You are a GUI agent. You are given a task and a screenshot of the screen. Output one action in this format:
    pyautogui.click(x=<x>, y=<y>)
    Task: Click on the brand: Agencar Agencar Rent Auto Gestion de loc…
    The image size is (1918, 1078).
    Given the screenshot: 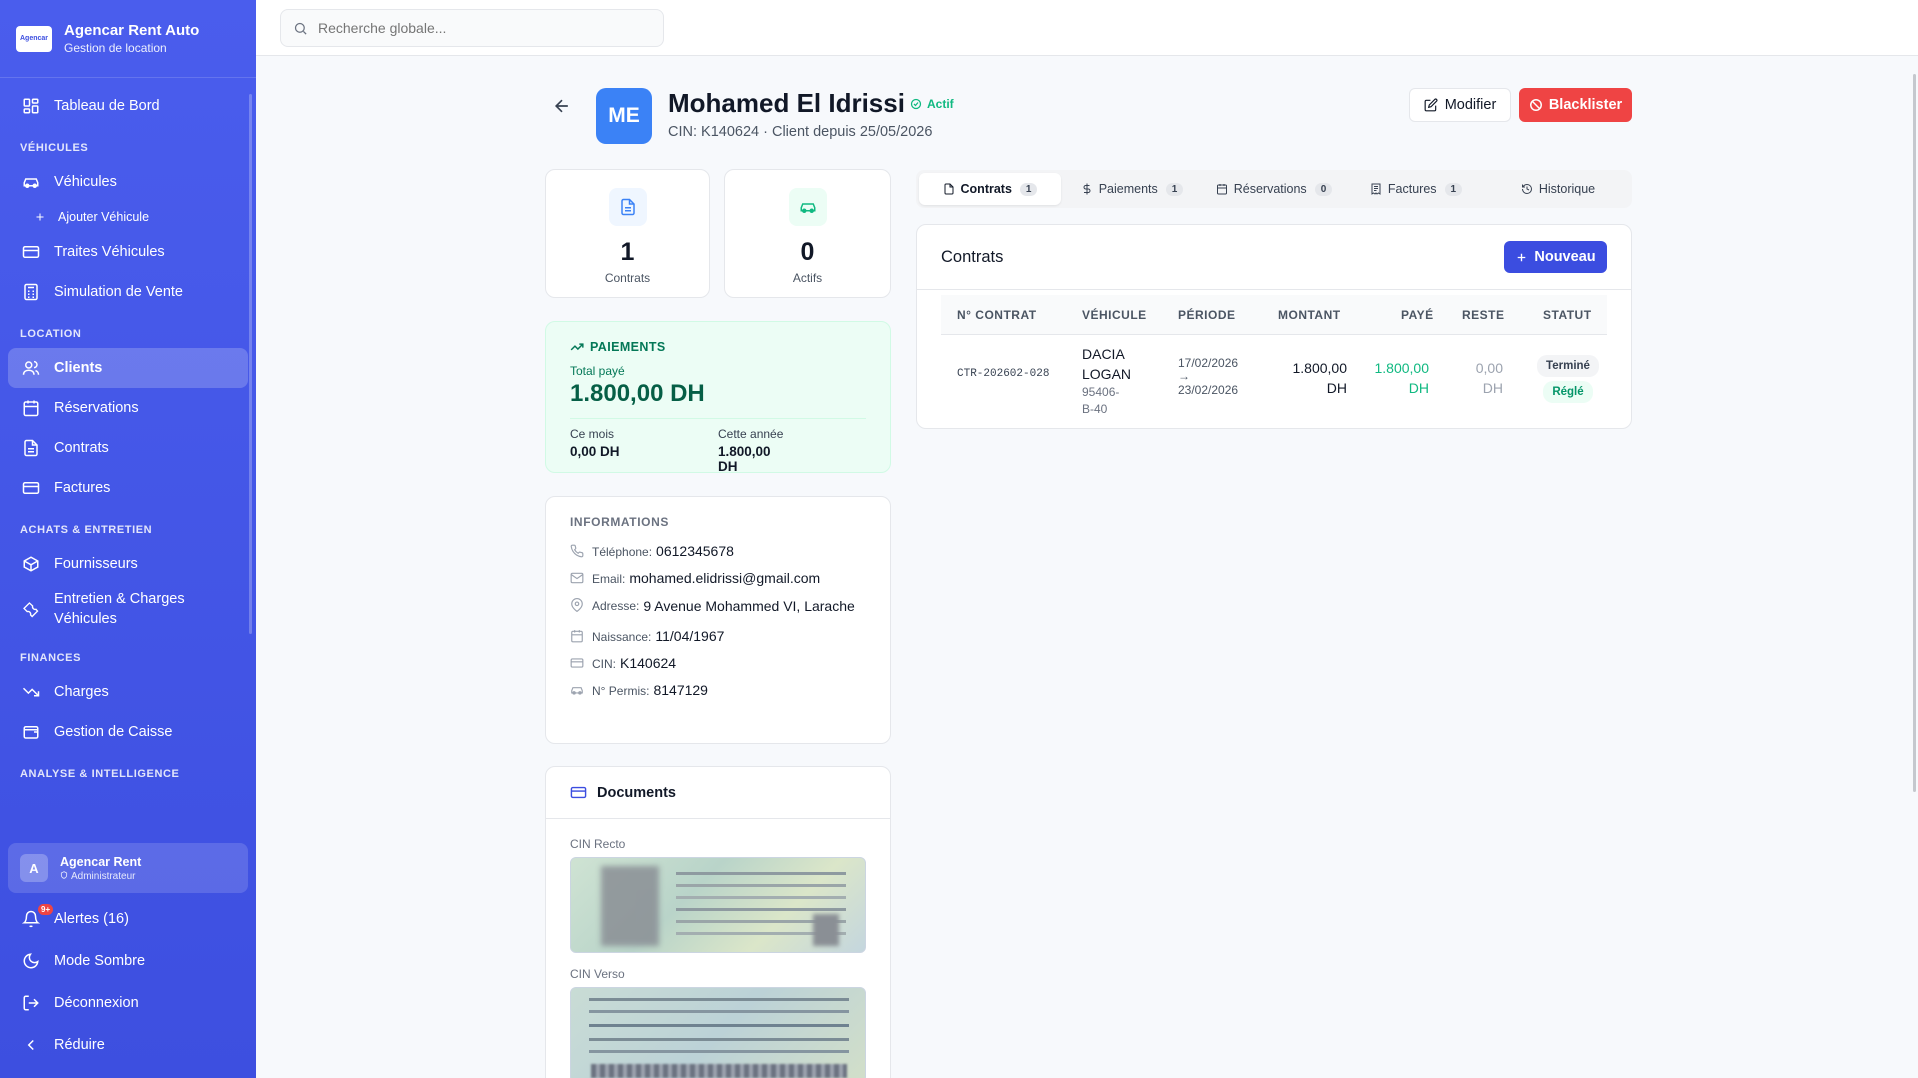 What is the action you would take?
    pyautogui.click(x=128, y=39)
    